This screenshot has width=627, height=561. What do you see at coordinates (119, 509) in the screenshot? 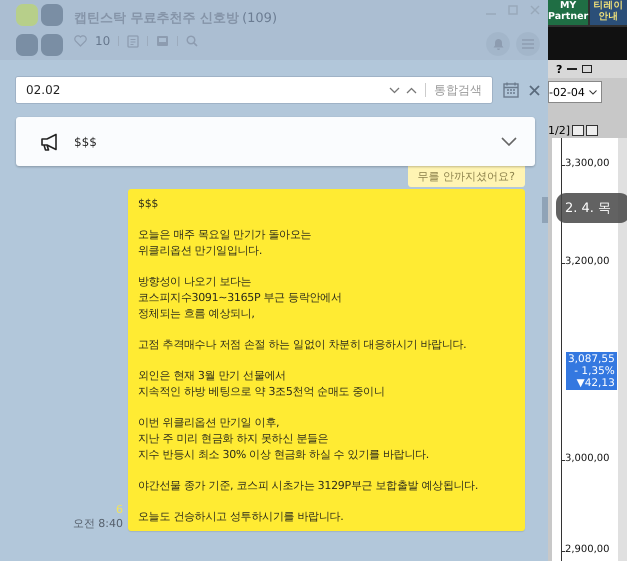
I see `unread-count: 6` at bounding box center [119, 509].